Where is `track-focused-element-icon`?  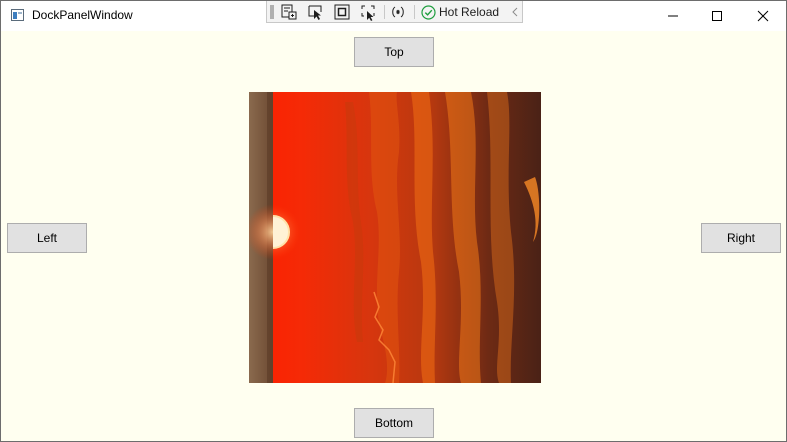 track-focused-element-icon is located at coordinates (368, 12).